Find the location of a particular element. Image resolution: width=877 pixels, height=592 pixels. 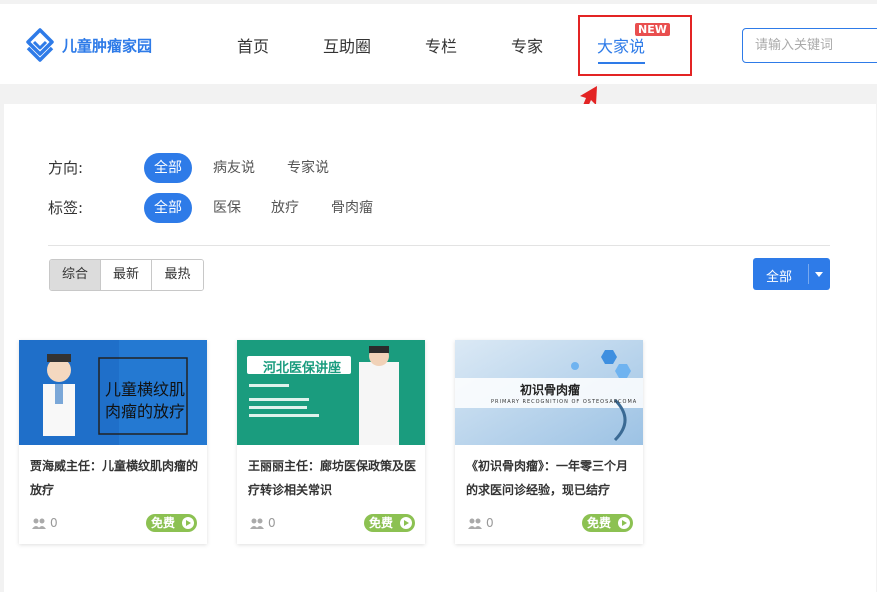

search-box is located at coordinates (809, 45).